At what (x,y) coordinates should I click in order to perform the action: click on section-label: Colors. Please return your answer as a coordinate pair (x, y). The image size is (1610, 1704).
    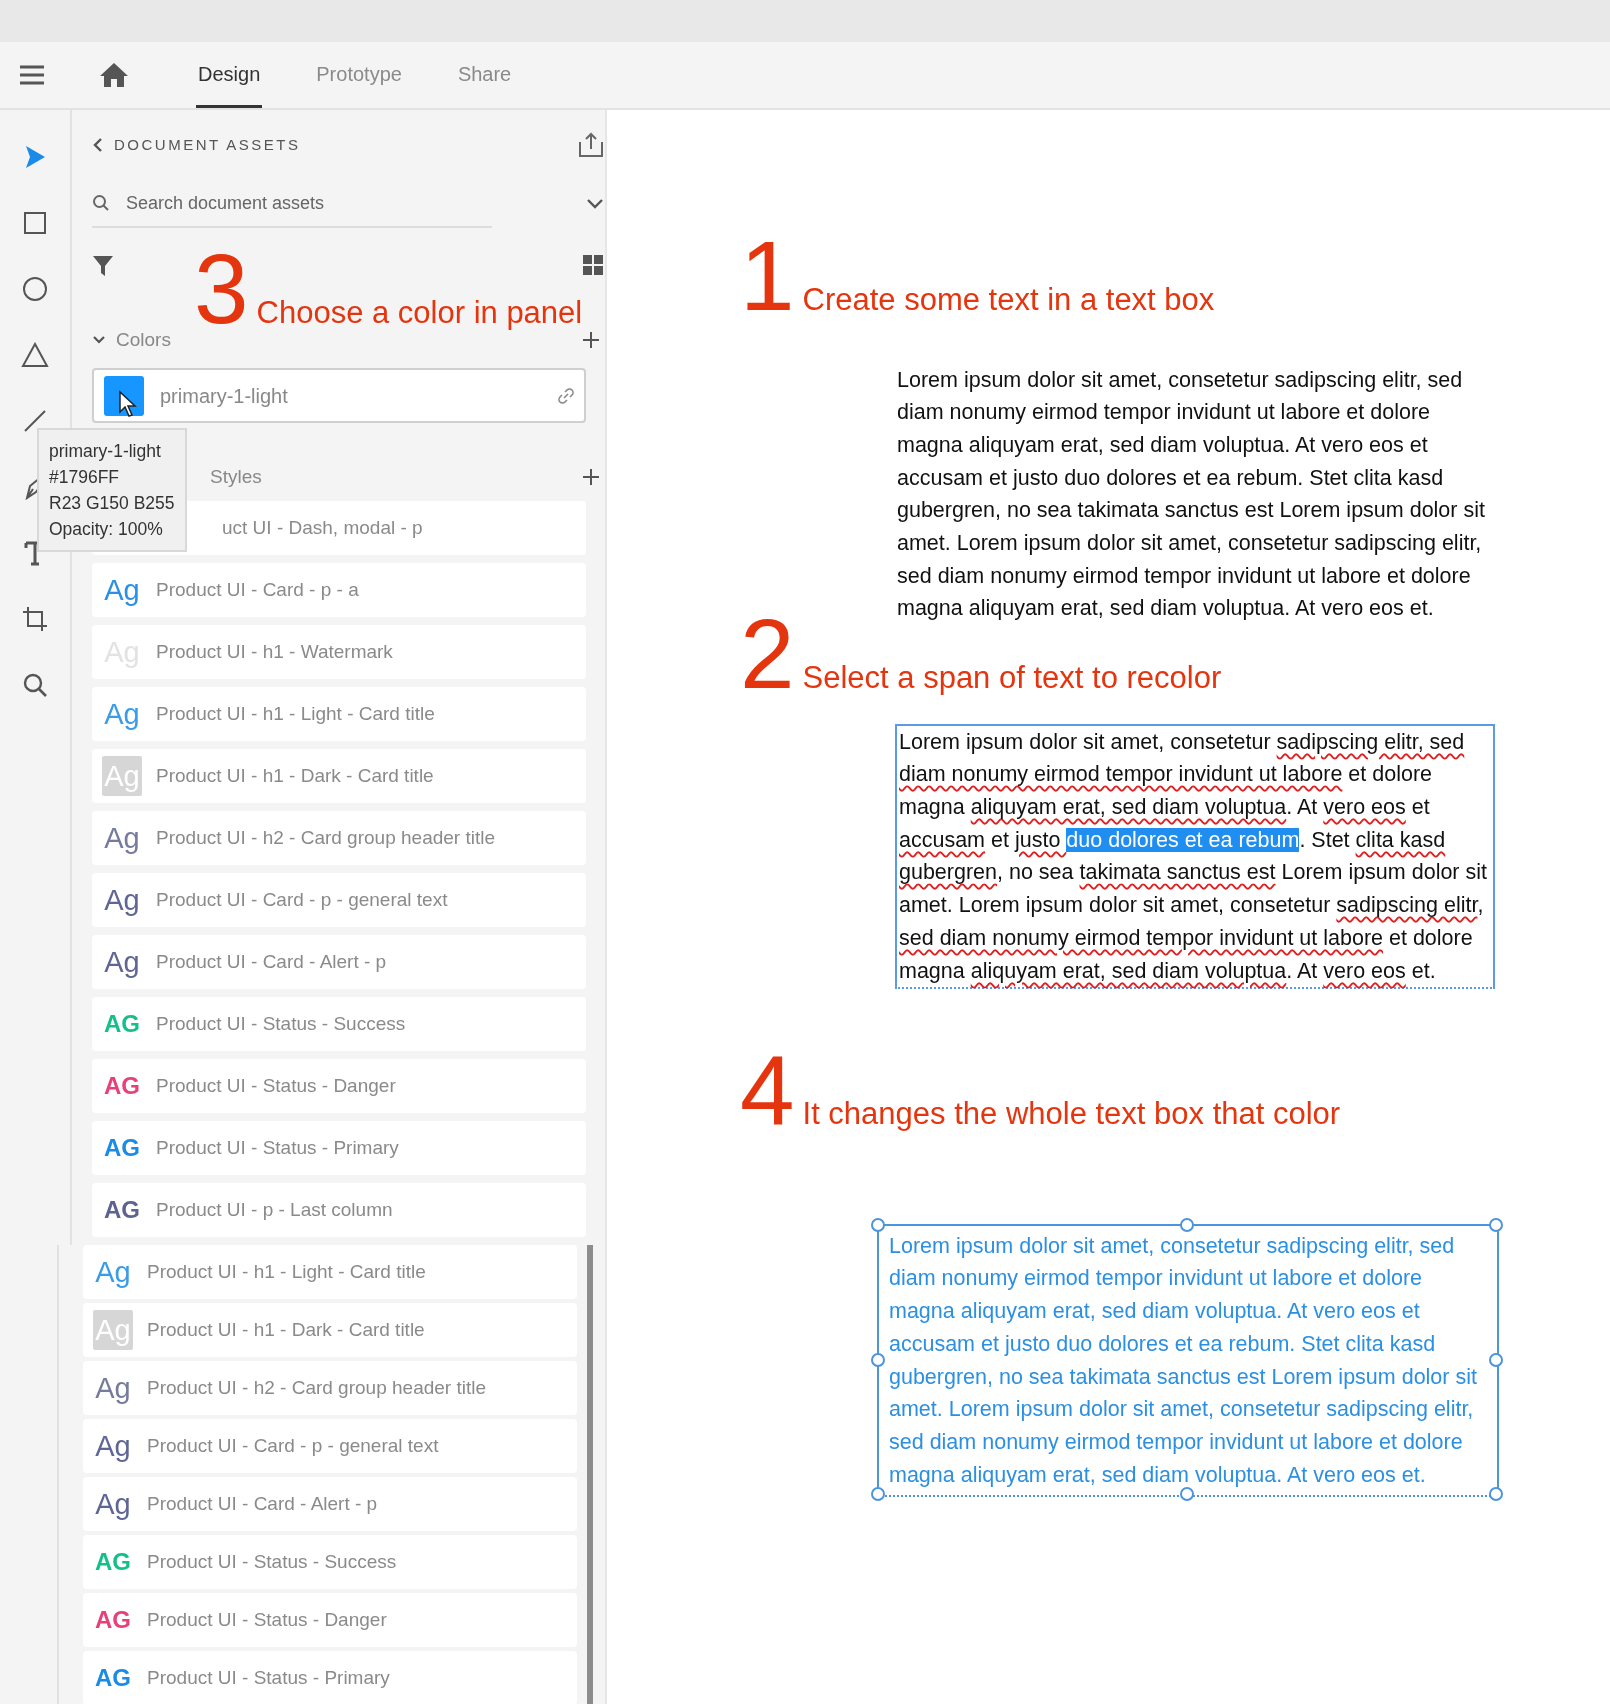
    Looking at the image, I should click on (143, 339).